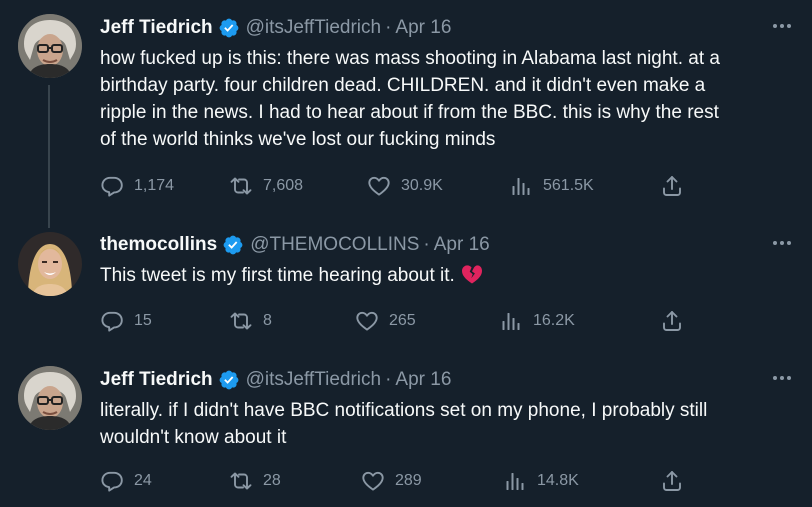  Describe the element at coordinates (255, 481) in the screenshot. I see `repost-button: 28` at that location.